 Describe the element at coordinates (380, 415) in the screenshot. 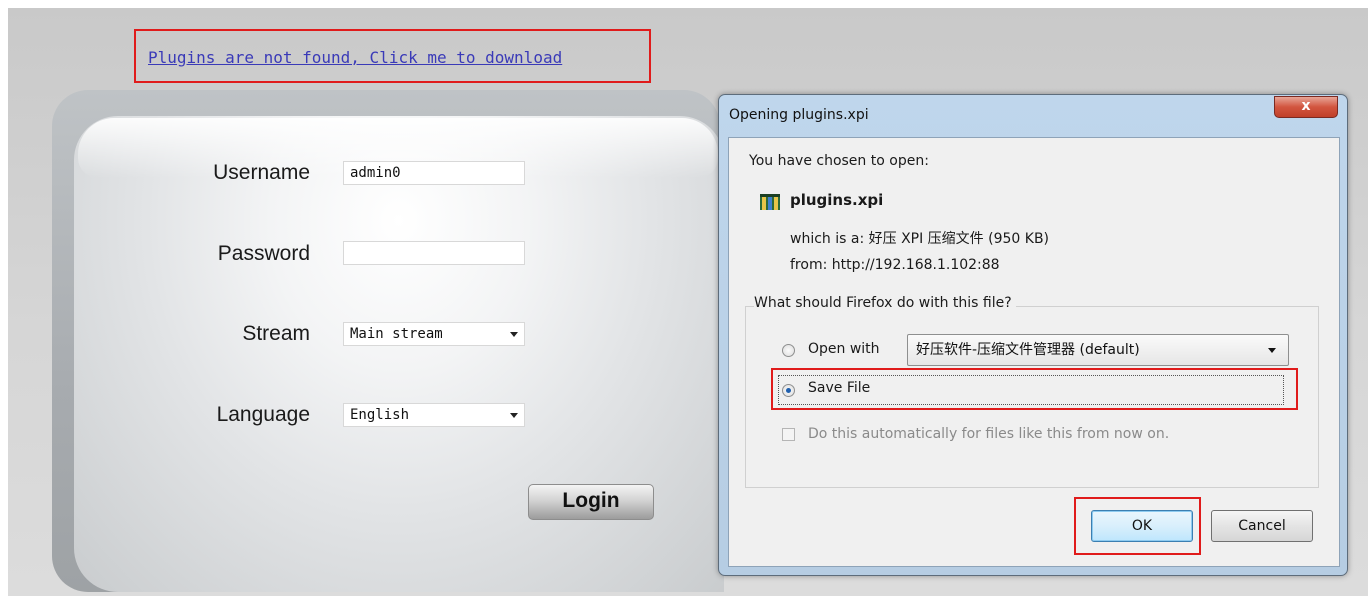

I see `language-select-value: English` at that location.